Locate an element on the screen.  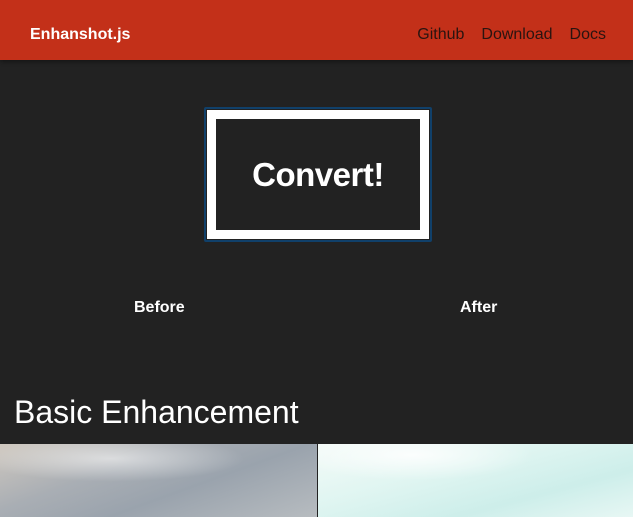
nav-link-github: Github is located at coordinates (440, 35).